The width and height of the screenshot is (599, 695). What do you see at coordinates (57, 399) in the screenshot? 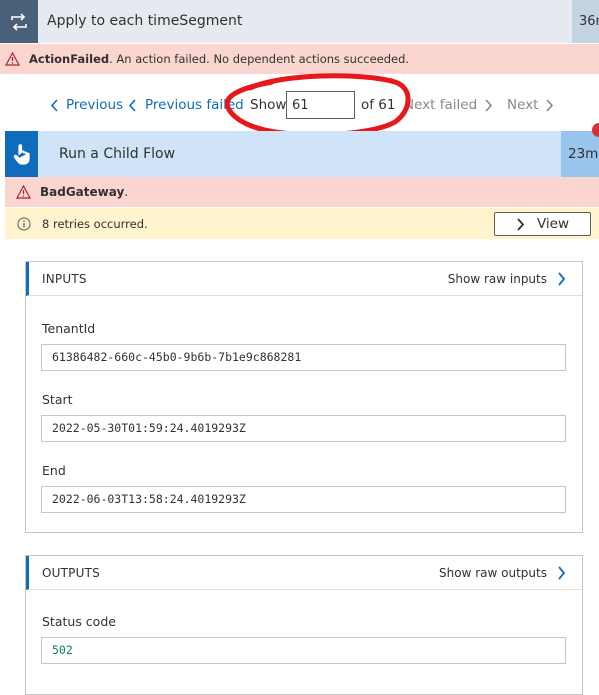
I see `start-label: Start` at bounding box center [57, 399].